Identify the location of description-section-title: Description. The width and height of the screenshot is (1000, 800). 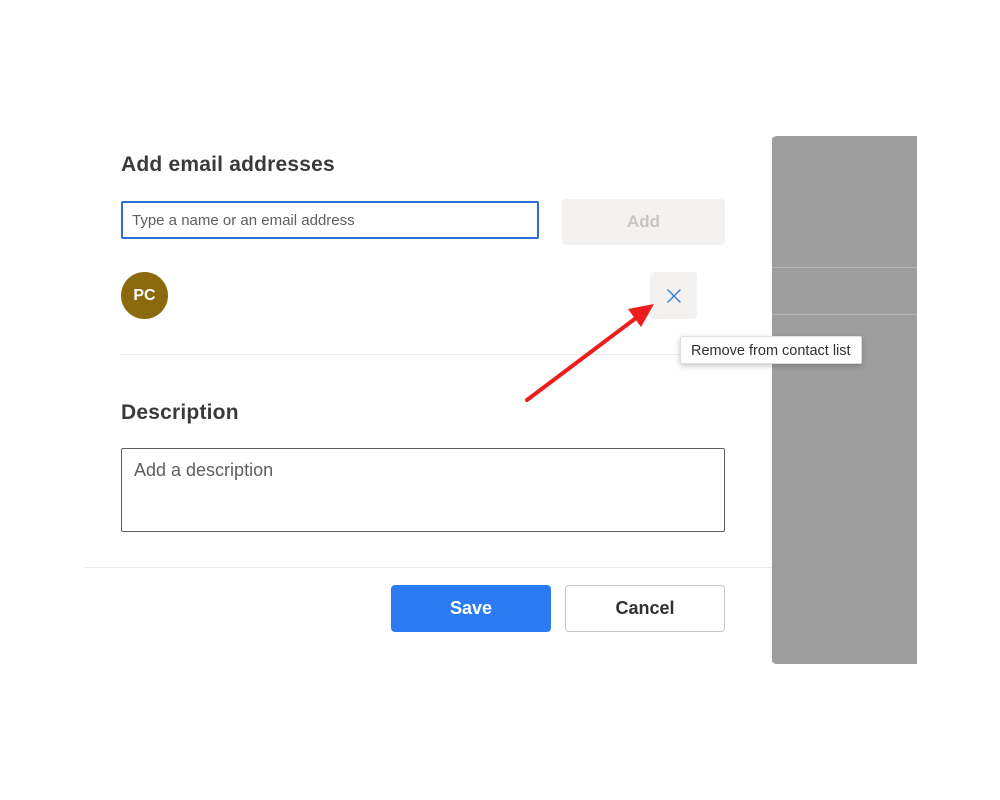
(180, 412).